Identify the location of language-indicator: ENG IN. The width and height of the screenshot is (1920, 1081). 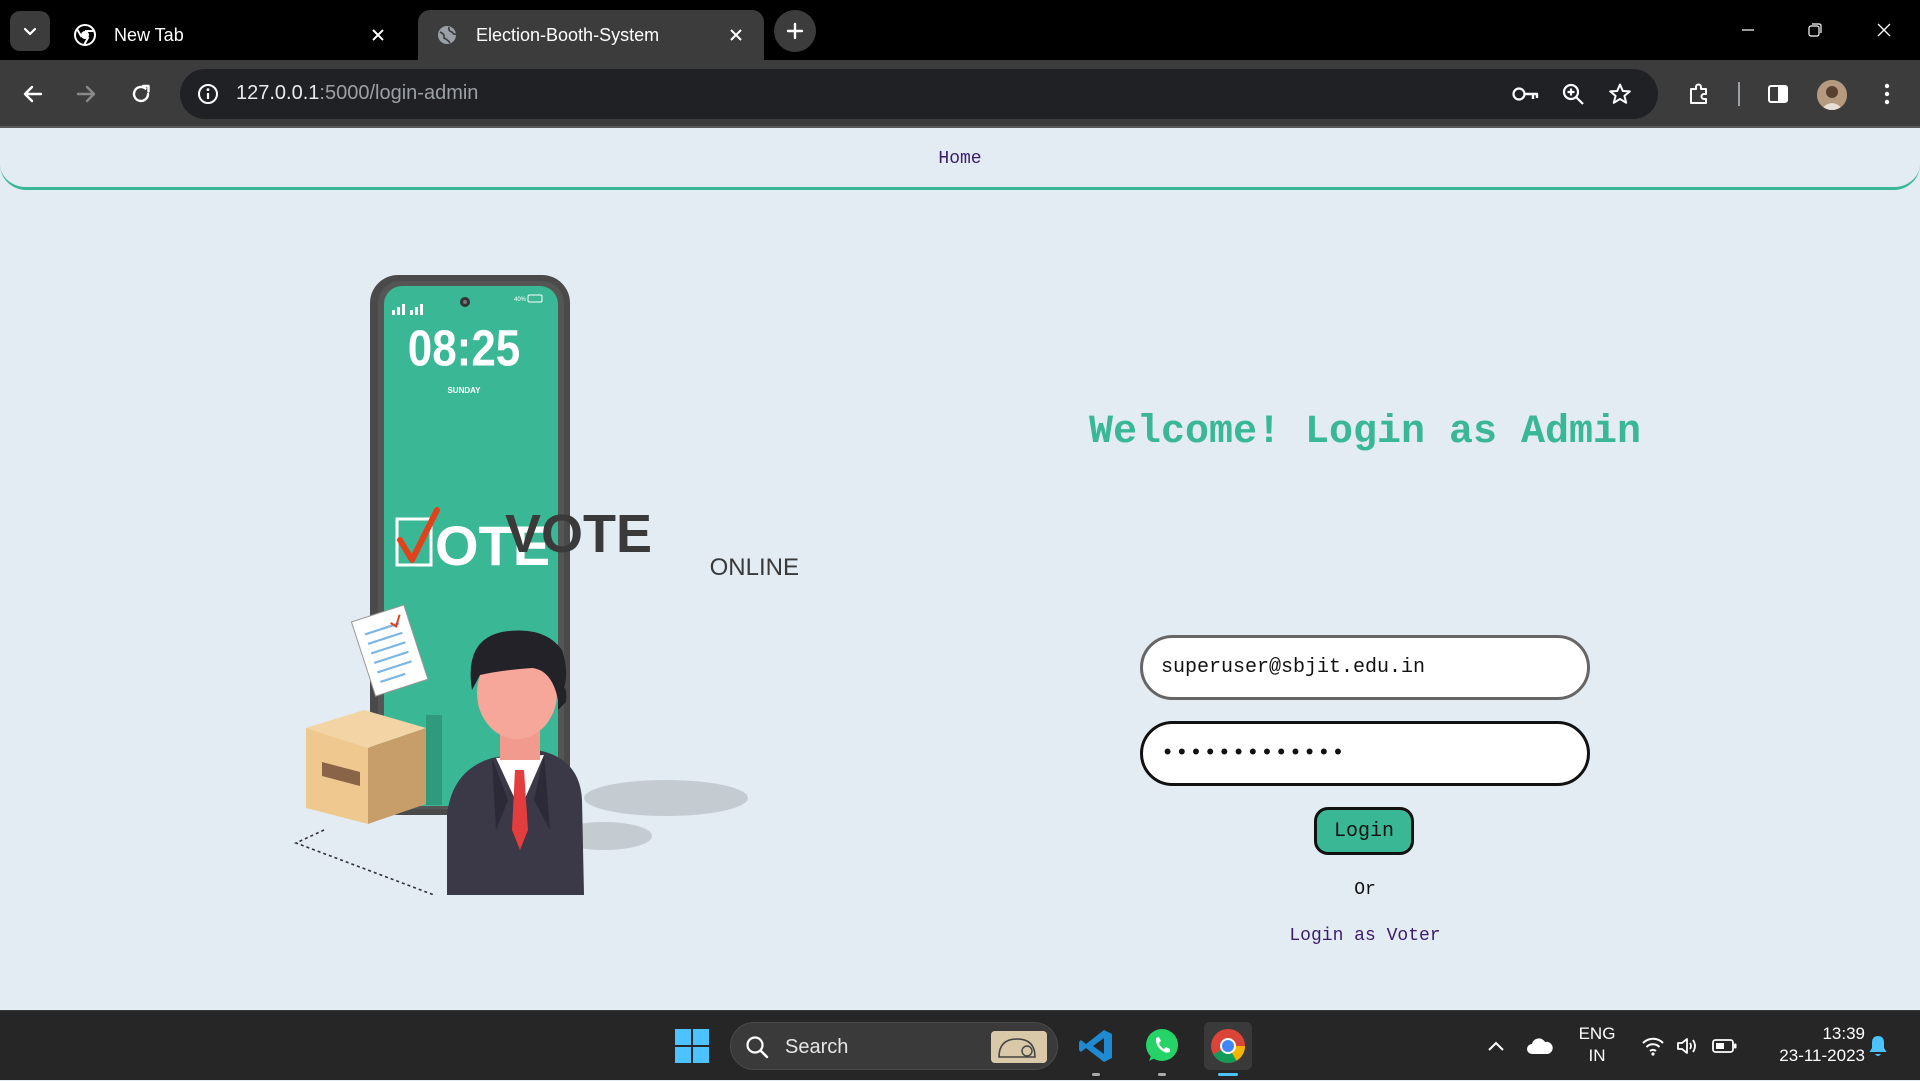
(1597, 1045).